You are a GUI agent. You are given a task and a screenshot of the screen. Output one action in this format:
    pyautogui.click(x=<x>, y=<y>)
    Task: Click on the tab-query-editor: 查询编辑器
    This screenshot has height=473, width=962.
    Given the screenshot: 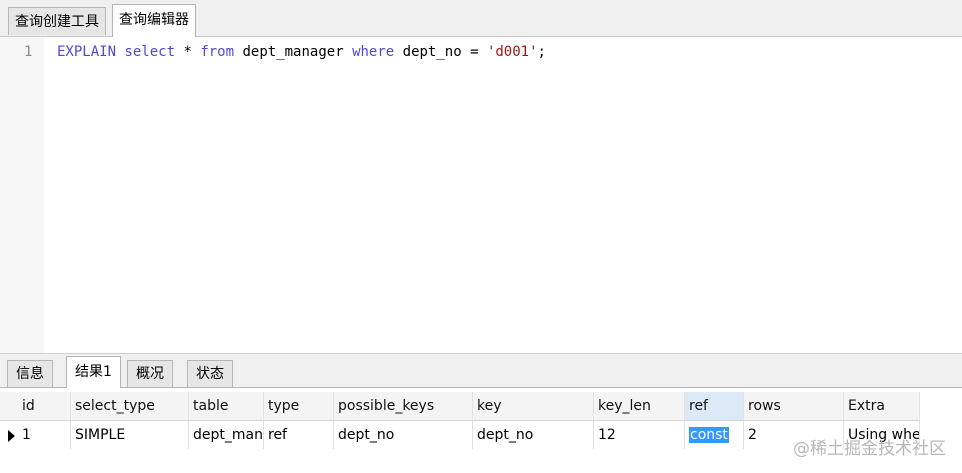 What is the action you would take?
    pyautogui.click(x=154, y=20)
    